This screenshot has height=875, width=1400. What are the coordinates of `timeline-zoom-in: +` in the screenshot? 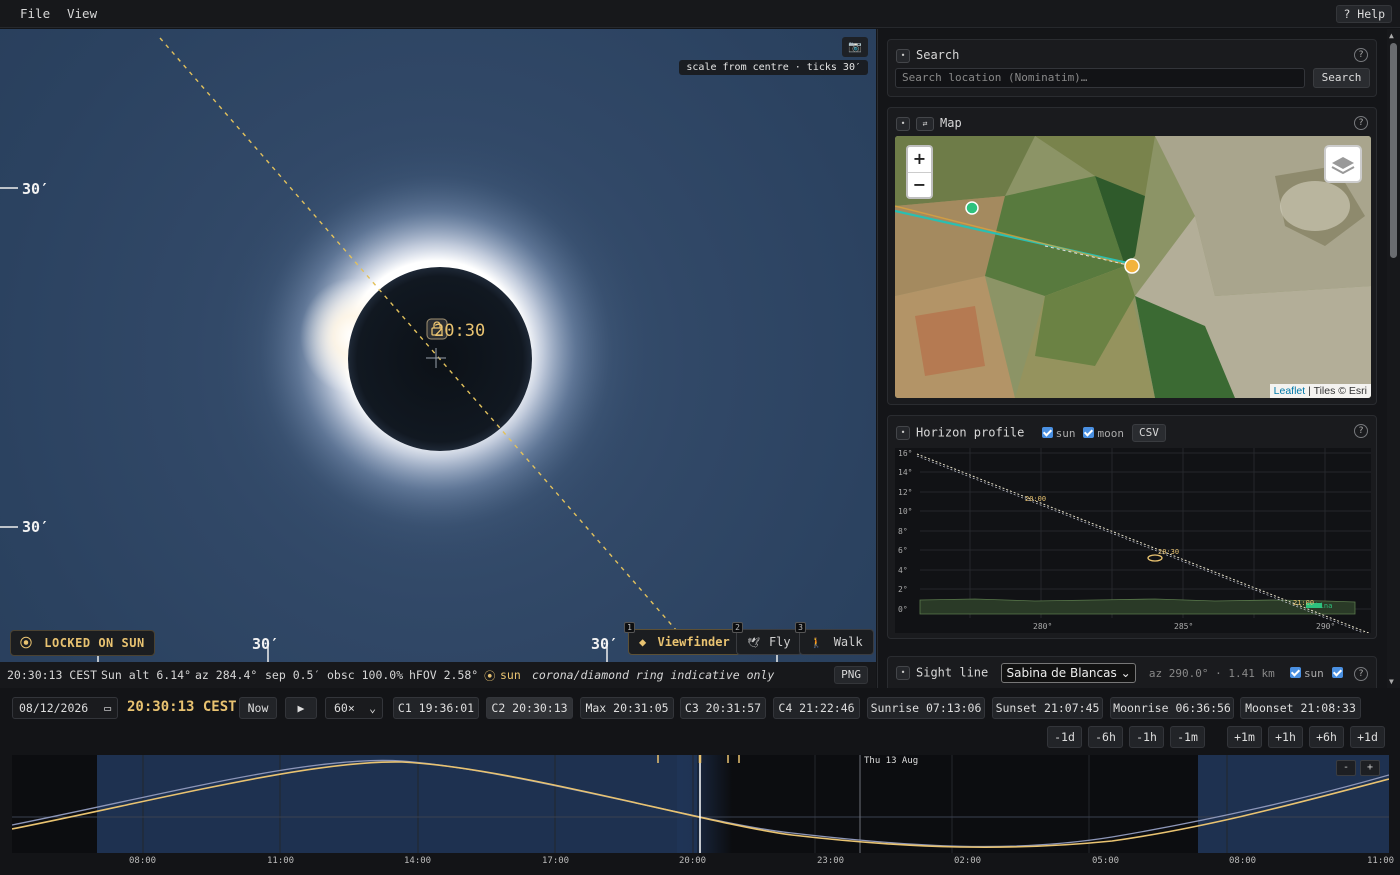 It's located at (1370, 768).